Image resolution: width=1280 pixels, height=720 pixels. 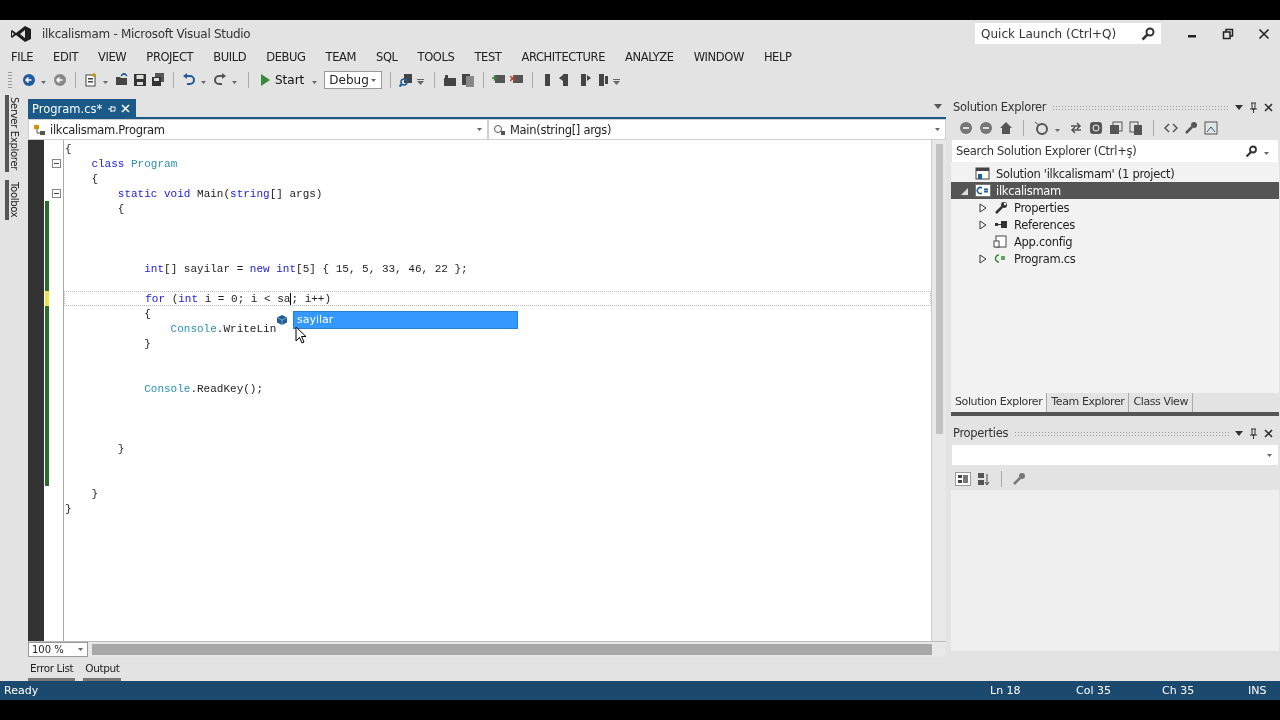 What do you see at coordinates (512, 649) in the screenshot?
I see `horizontal-scrollbar` at bounding box center [512, 649].